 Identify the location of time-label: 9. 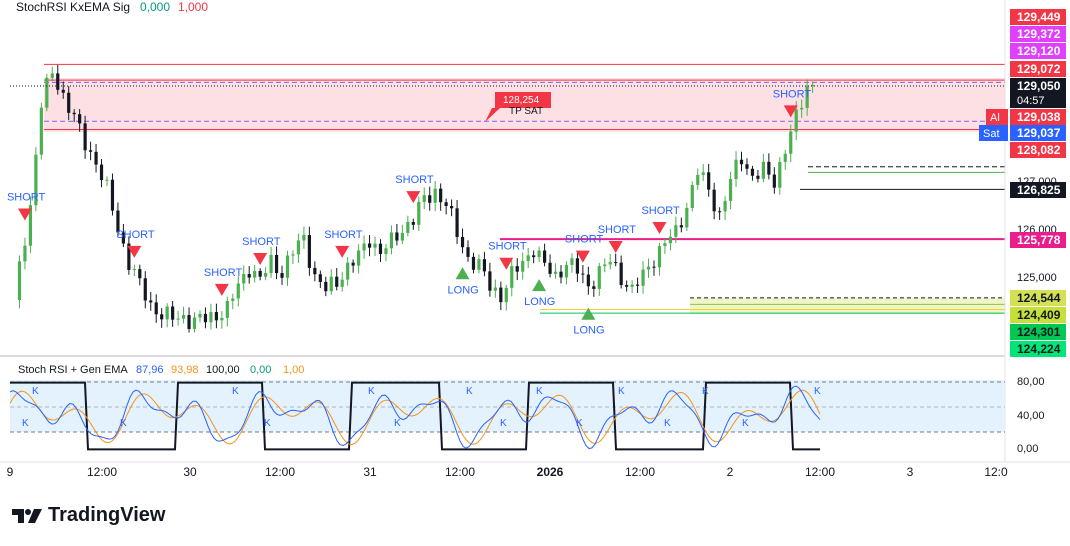
(10, 472).